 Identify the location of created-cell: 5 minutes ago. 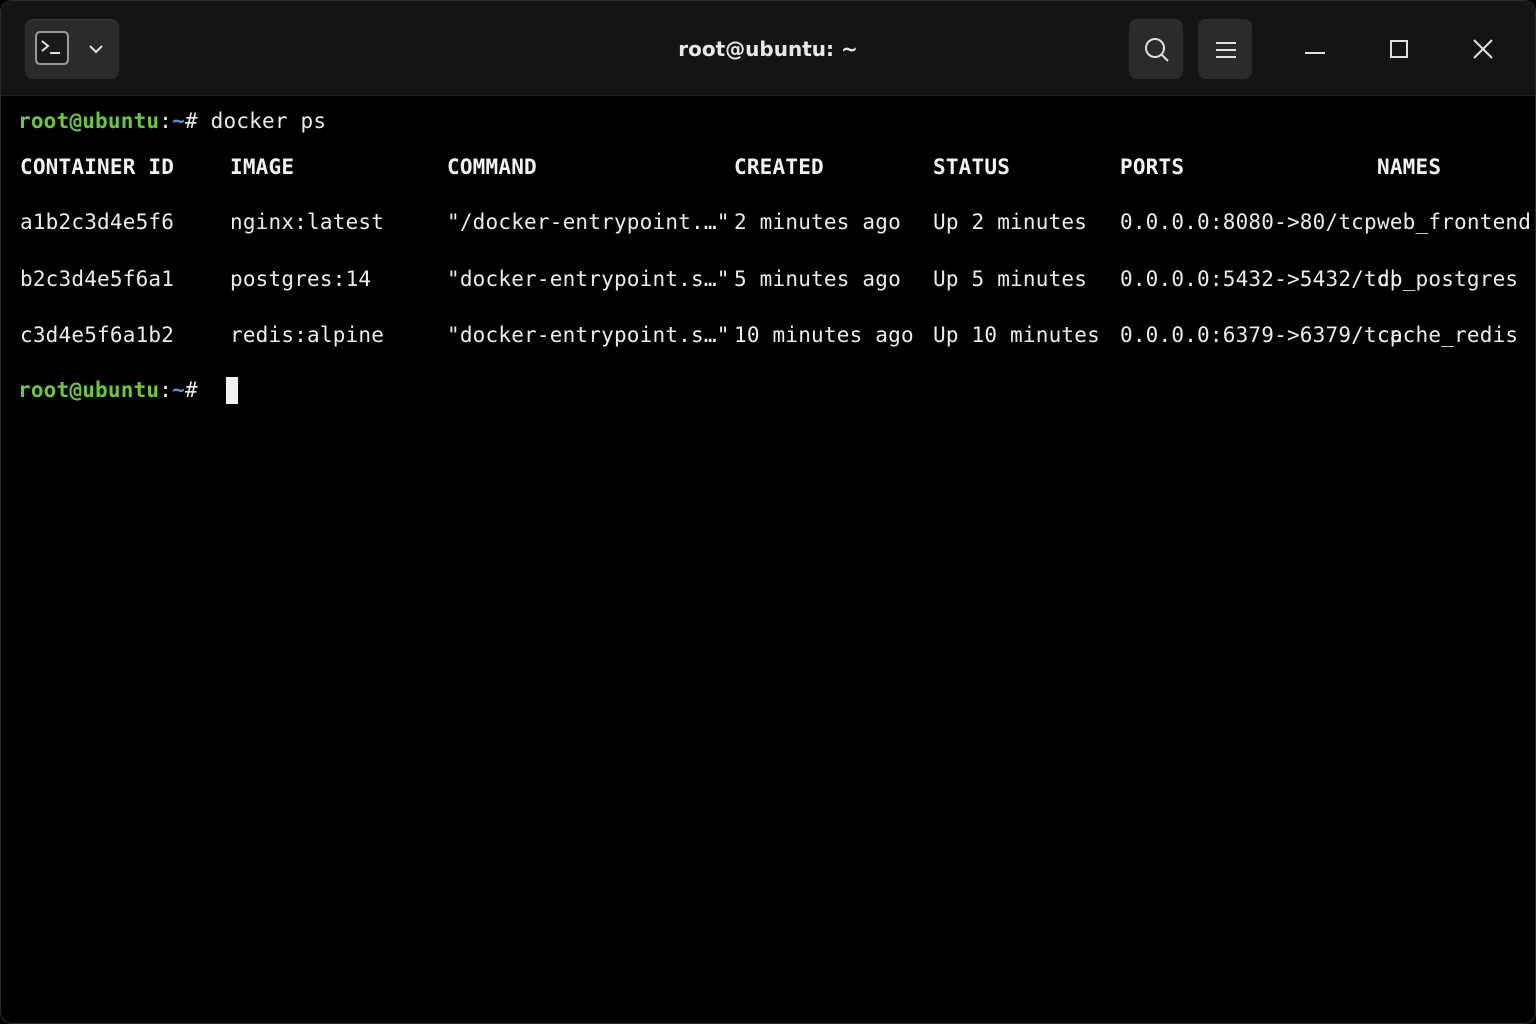
(817, 279).